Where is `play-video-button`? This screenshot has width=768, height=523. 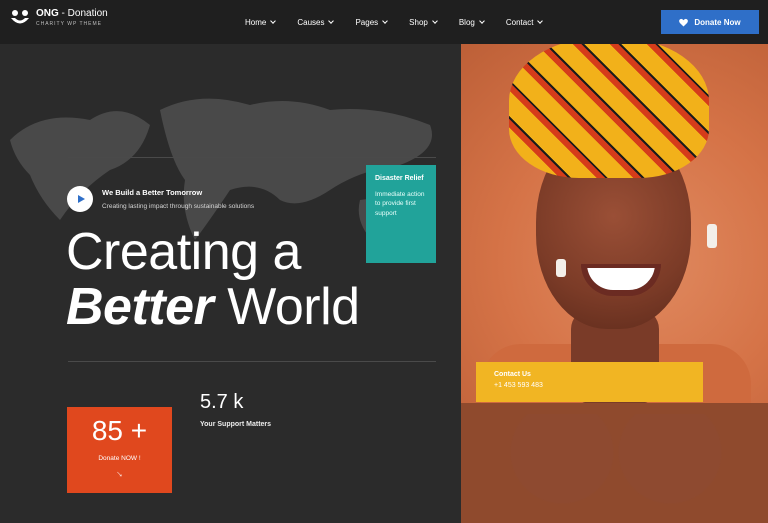 play-video-button is located at coordinates (80, 199).